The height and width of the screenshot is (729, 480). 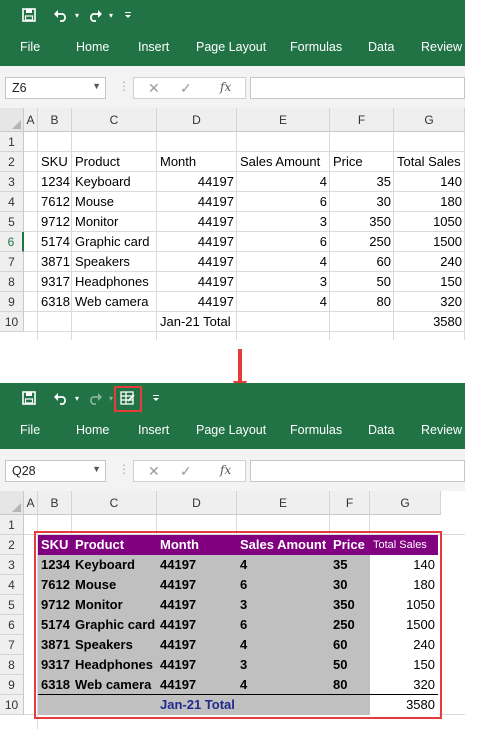 I want to click on tab-home: Home, so click(x=92, y=47).